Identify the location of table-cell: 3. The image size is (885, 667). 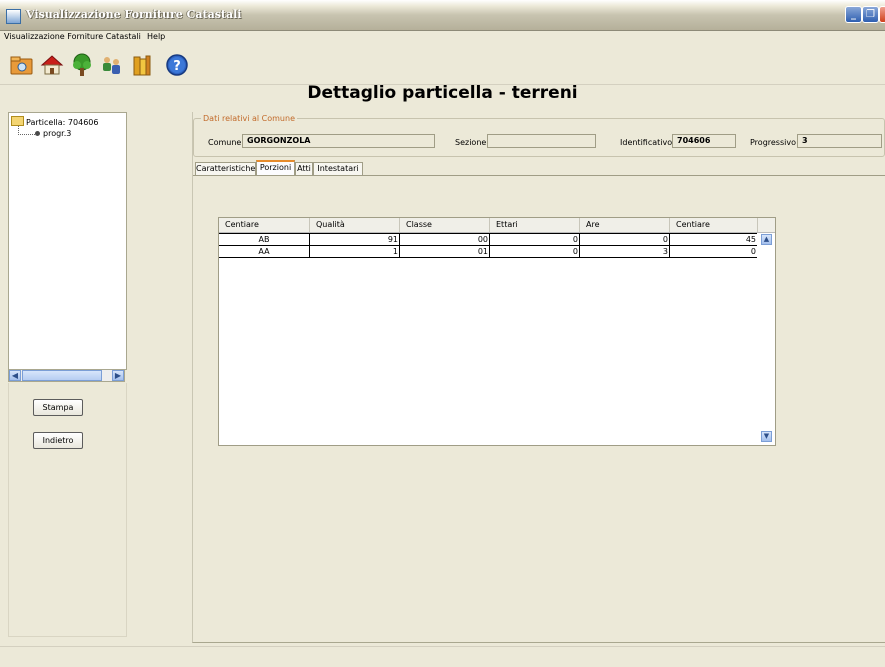
(625, 251).